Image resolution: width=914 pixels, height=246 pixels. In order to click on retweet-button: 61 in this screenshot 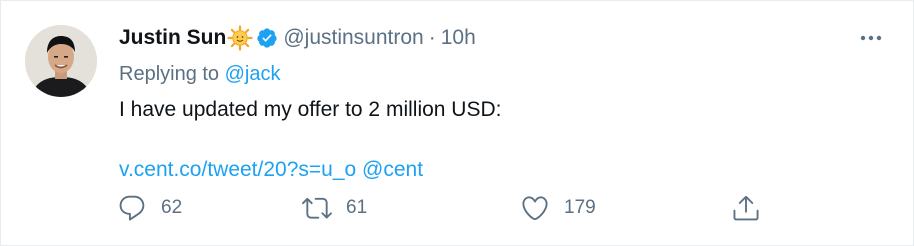, I will do `click(334, 208)`.